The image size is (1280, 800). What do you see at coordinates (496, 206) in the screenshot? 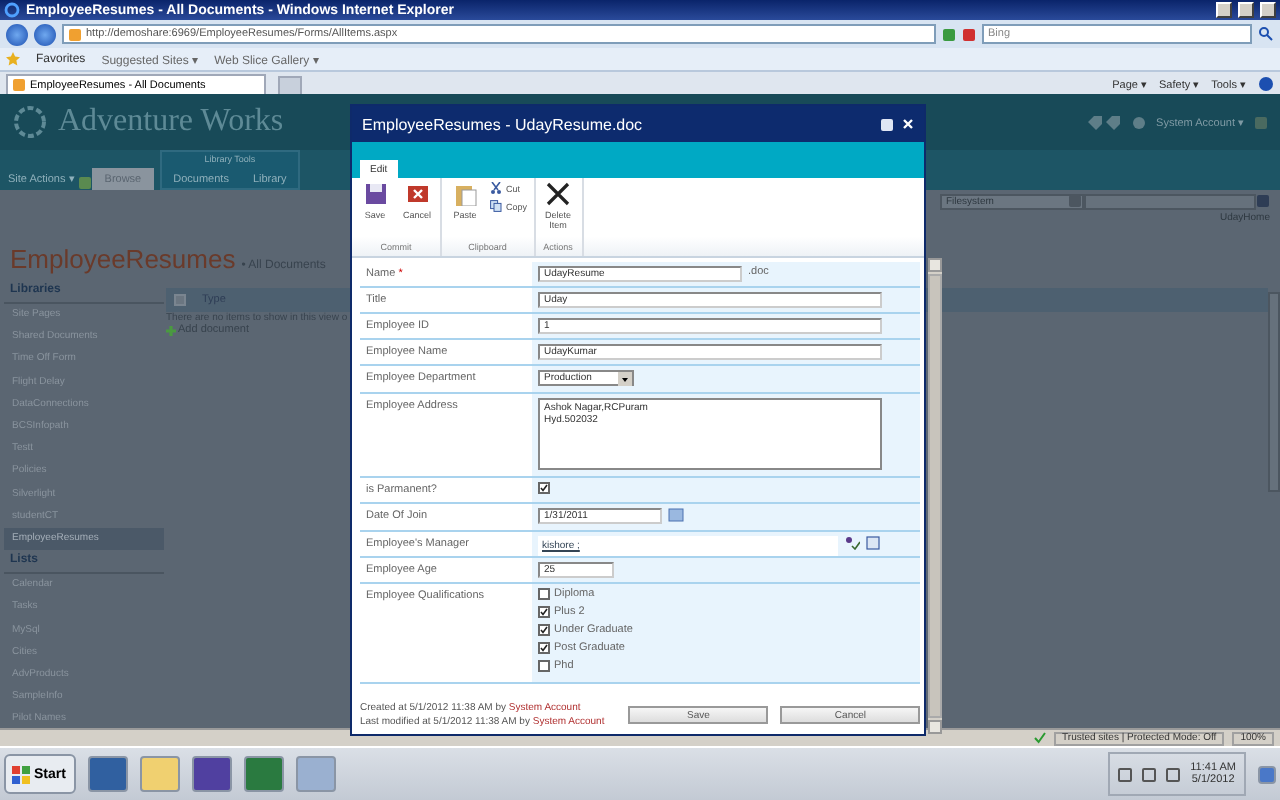
I see `copy-icon` at bounding box center [496, 206].